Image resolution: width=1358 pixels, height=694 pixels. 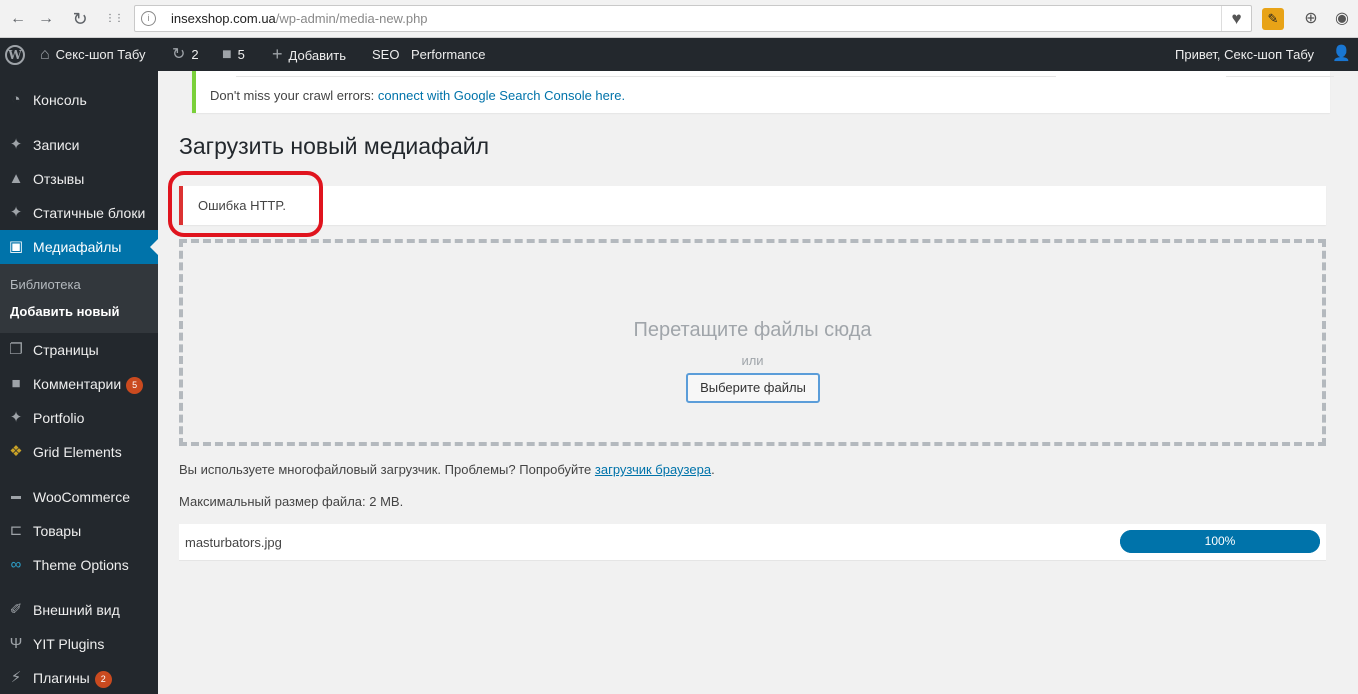 I want to click on upload-progress-label: 100%, so click(x=1220, y=541).